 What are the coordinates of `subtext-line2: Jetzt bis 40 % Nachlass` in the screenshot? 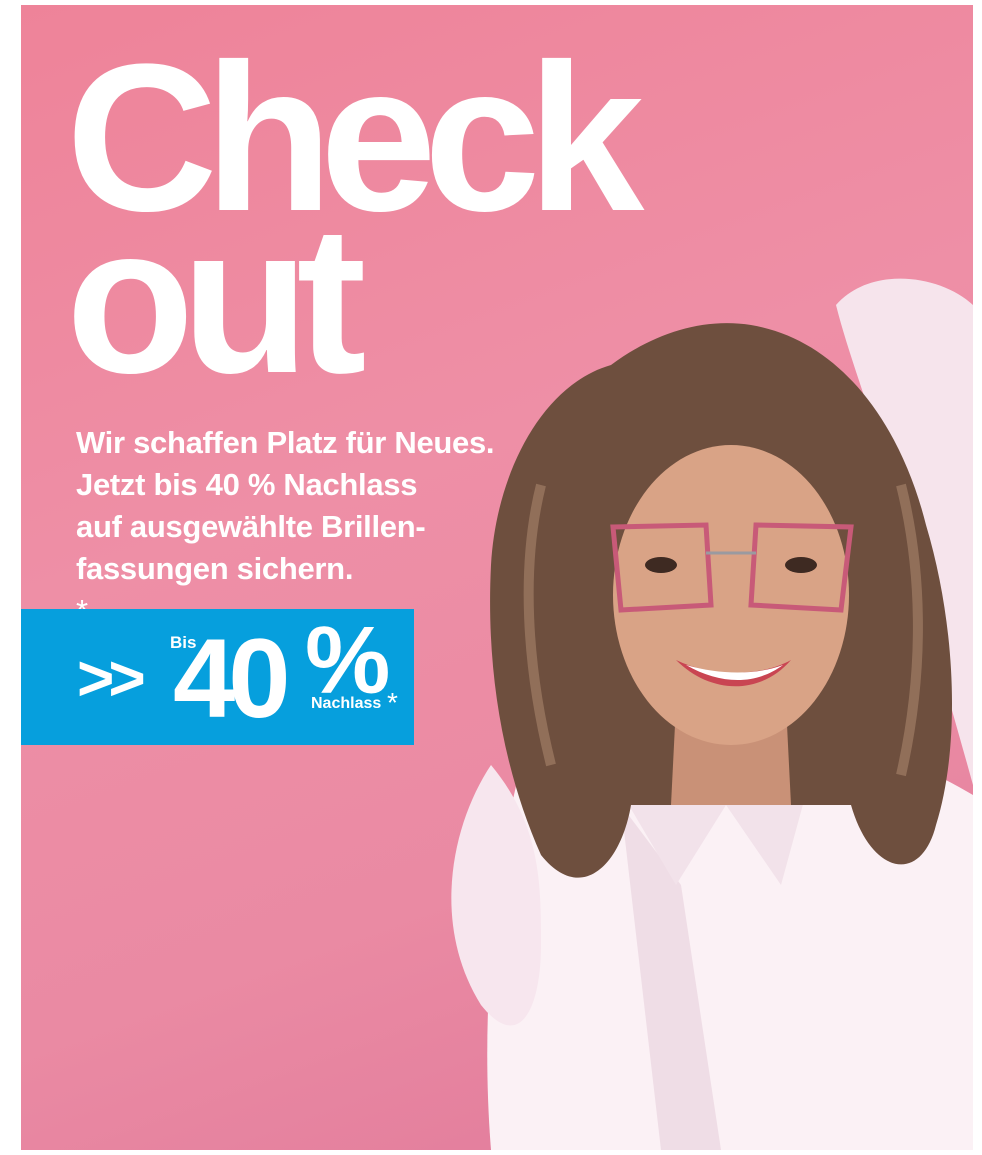 It's located at (247, 484).